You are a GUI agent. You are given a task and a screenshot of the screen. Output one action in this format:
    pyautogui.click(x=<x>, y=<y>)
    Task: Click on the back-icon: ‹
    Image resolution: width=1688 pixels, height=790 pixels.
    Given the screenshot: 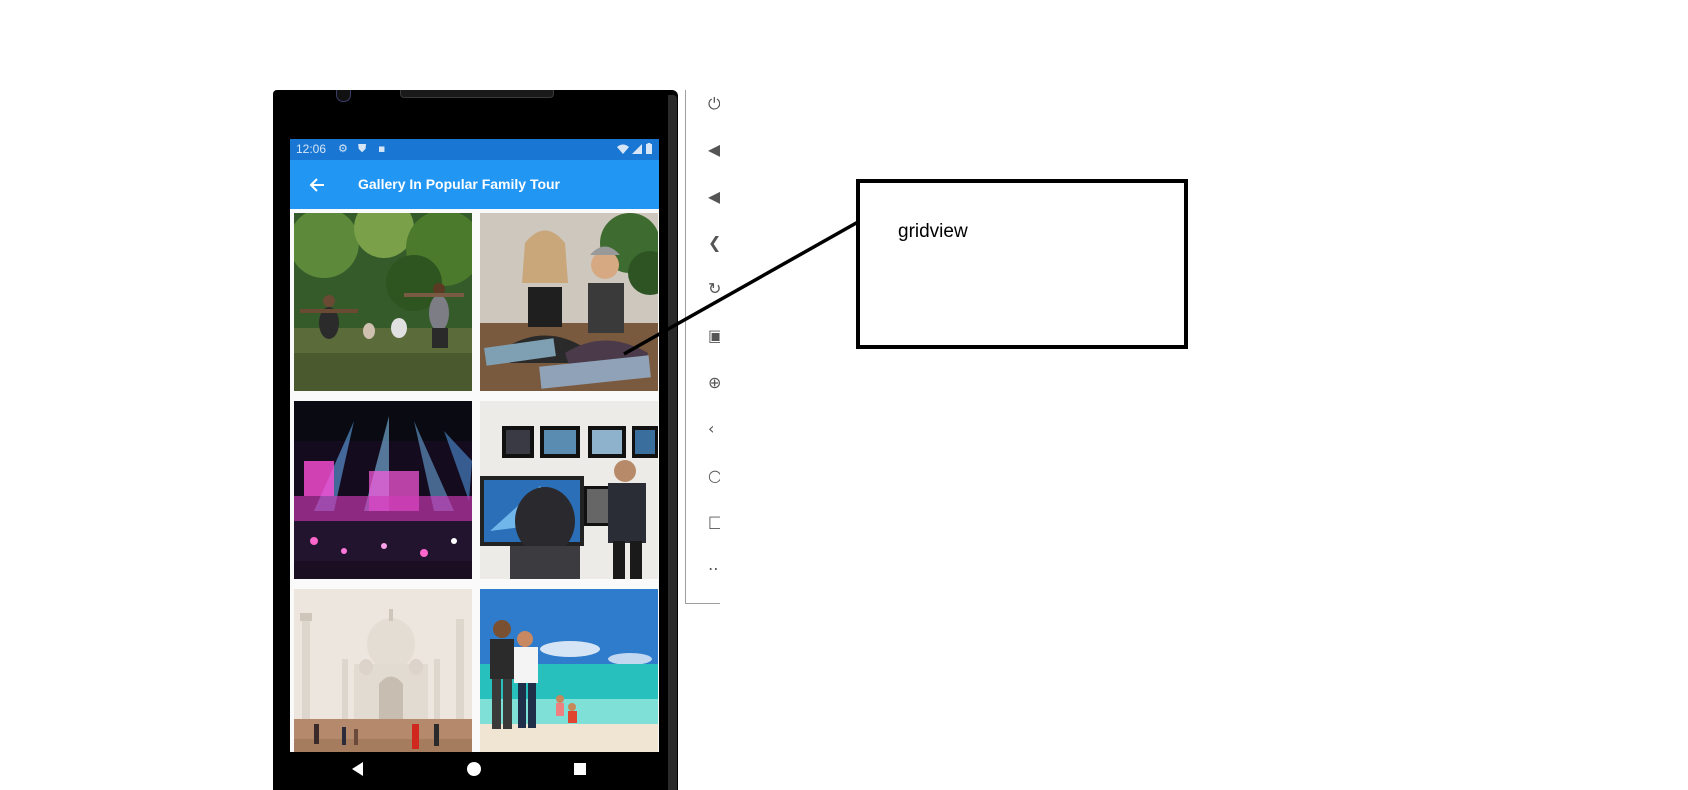 What is the action you would take?
    pyautogui.click(x=714, y=429)
    